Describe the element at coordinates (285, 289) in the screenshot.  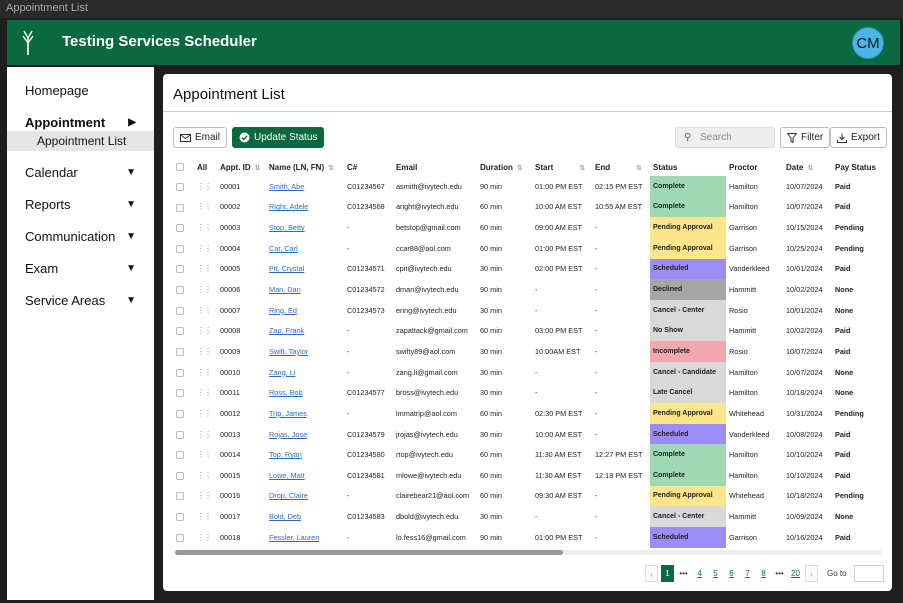
I see `name-link: Man, Dan` at that location.